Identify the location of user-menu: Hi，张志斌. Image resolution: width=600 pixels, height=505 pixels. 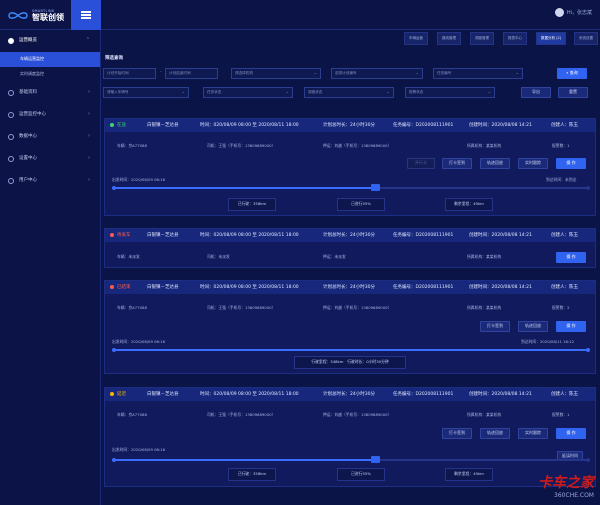
(573, 12).